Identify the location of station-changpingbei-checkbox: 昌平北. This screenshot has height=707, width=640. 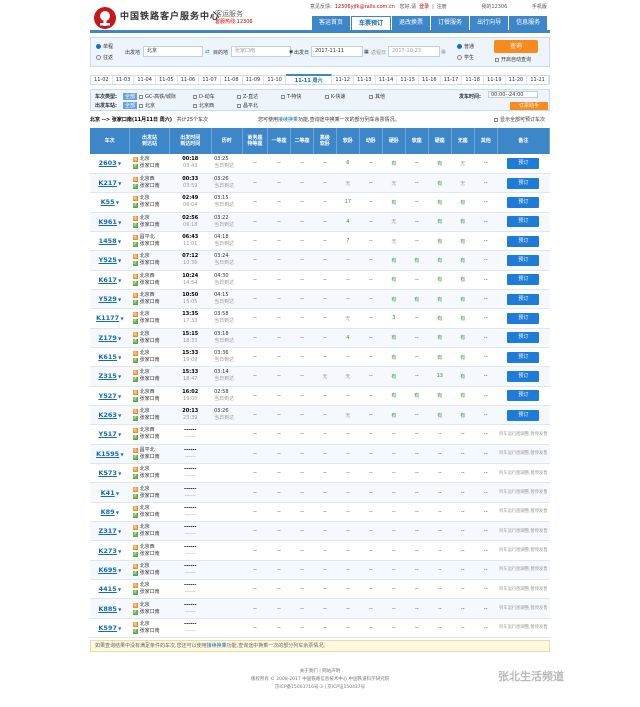
(247, 105).